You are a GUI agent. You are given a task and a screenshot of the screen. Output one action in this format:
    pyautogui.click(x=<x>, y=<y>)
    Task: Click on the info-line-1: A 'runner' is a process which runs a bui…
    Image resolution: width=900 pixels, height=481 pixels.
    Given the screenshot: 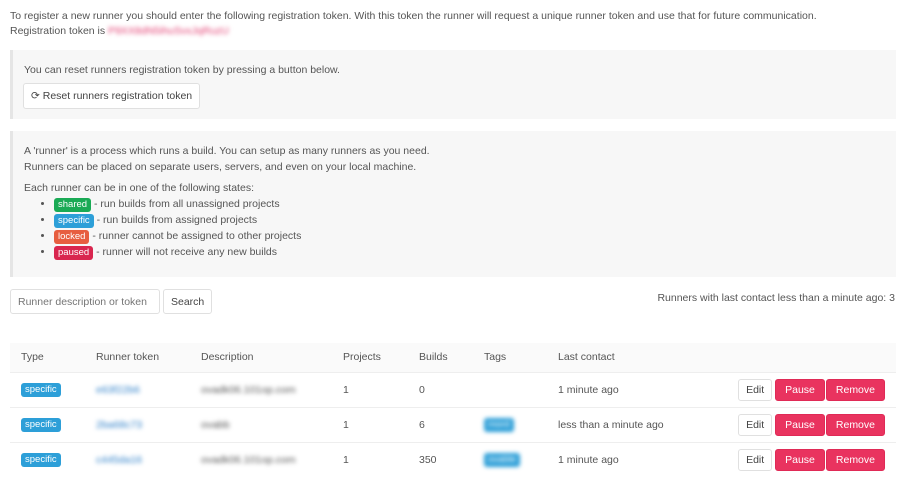 What is the action you would take?
    pyautogui.click(x=227, y=151)
    